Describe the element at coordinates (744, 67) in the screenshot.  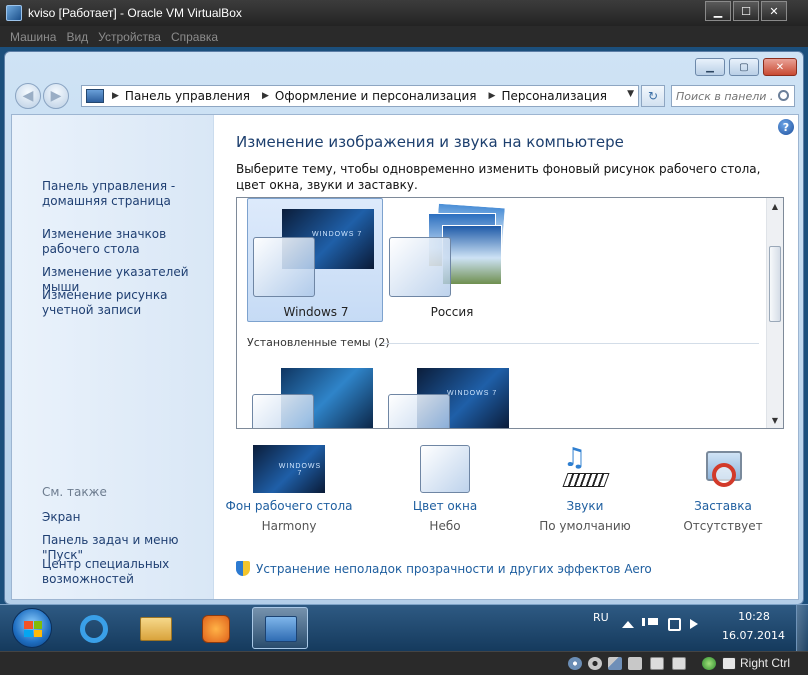
I see `explorer-maximize-button: ▢` at that location.